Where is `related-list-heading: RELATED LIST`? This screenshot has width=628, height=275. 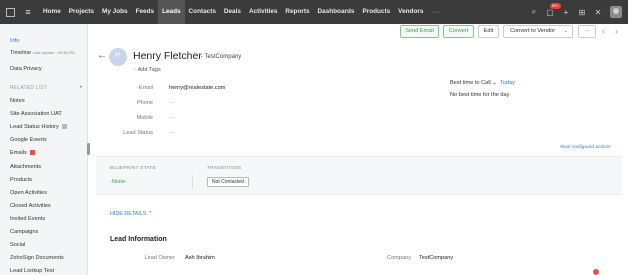 related-list-heading: RELATED LIST is located at coordinates (29, 88).